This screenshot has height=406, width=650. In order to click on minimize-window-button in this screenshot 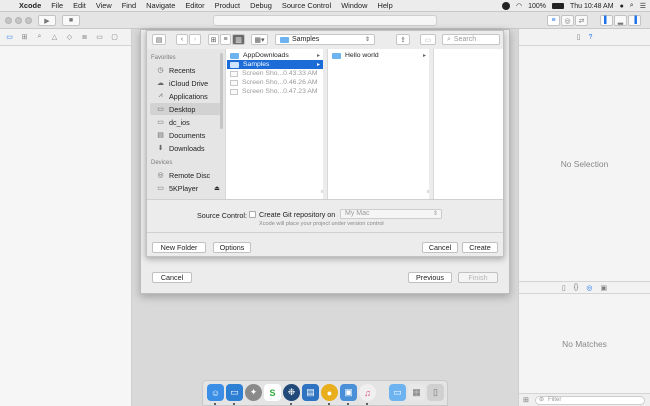, I will do `click(18, 20)`.